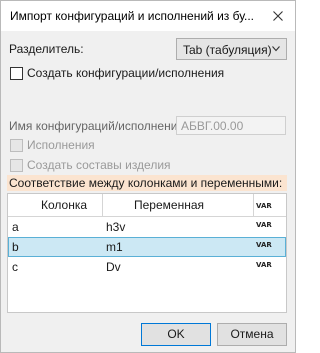  What do you see at coordinates (99, 165) in the screenshot?
I see `create-assemblies-label: Создать составы изделия` at bounding box center [99, 165].